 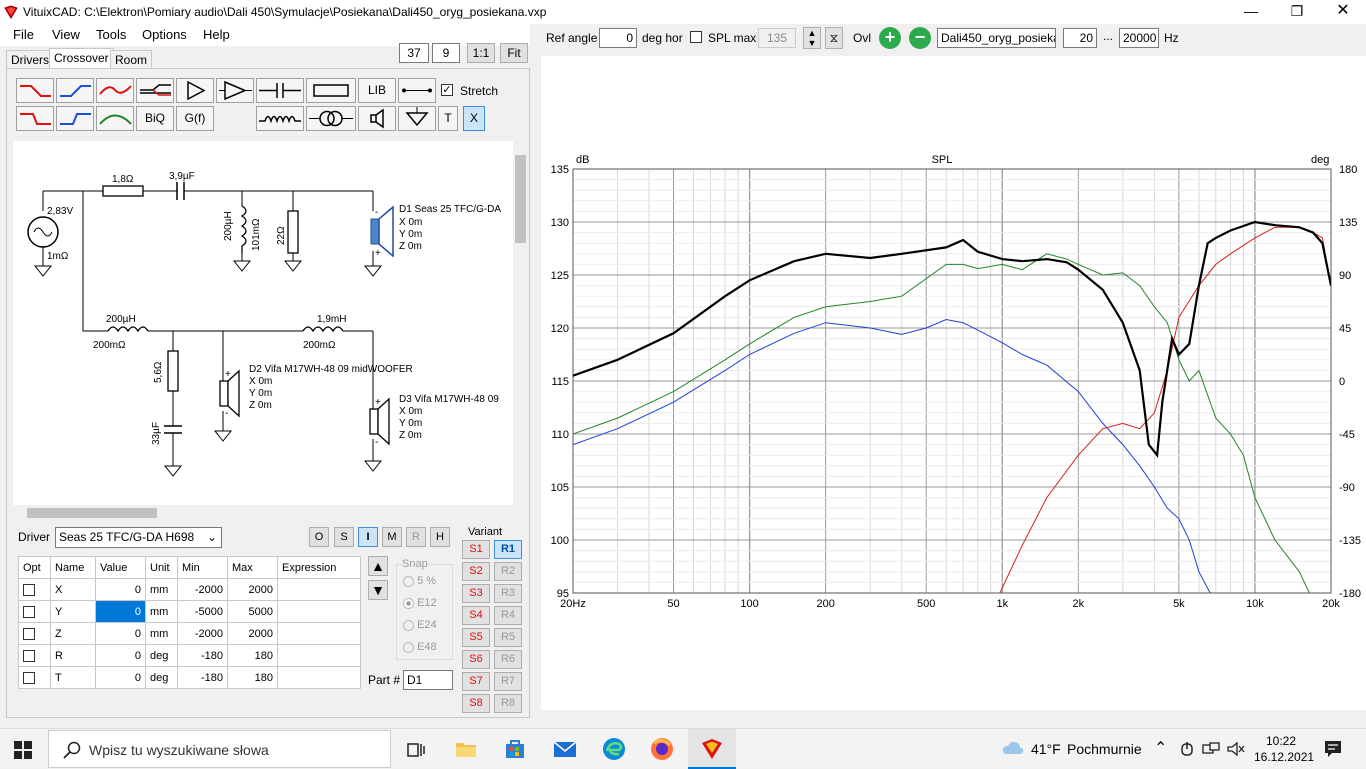 What do you see at coordinates (476, 571) in the screenshot?
I see `variant-s2-button: S2` at bounding box center [476, 571].